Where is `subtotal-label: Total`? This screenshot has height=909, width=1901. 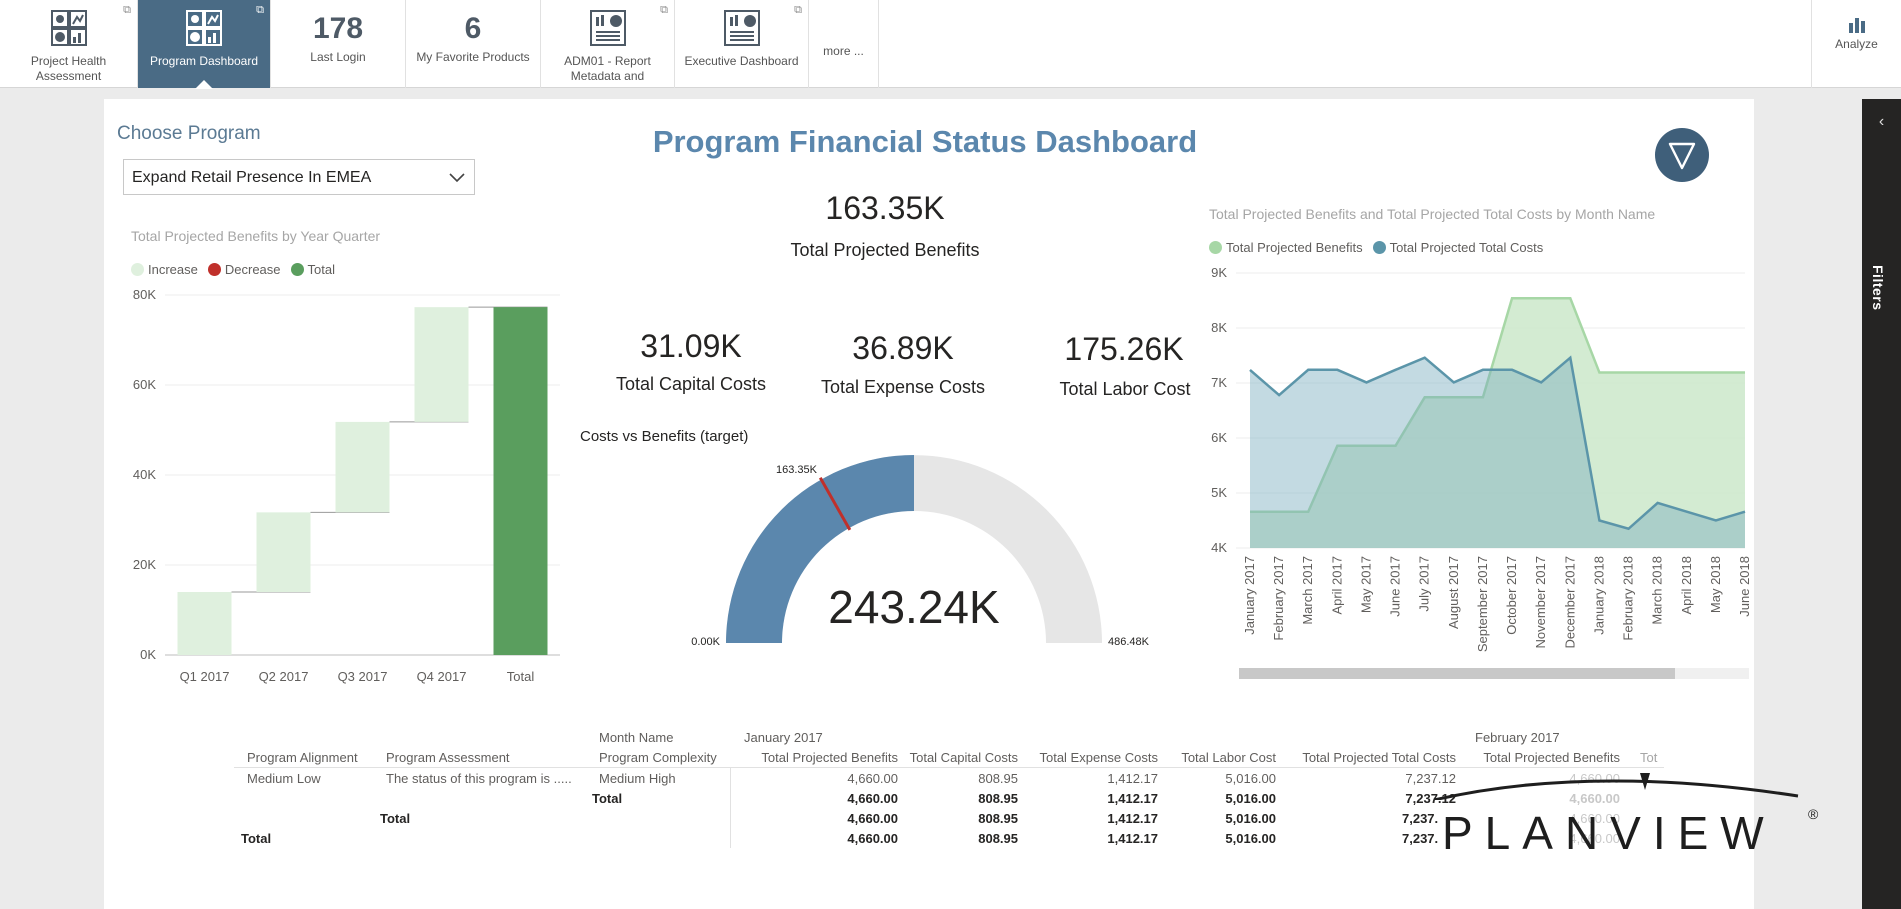
subtotal-label: Total is located at coordinates (395, 818).